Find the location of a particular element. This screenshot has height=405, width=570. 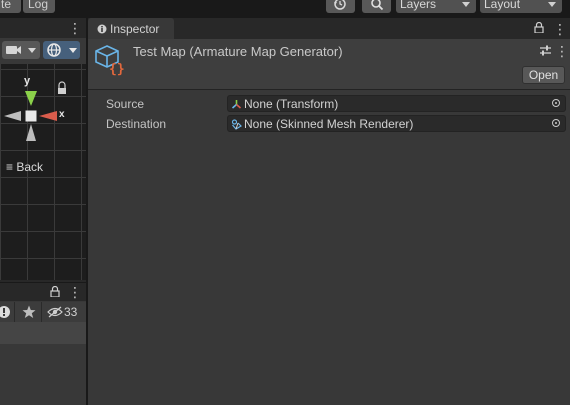

tab-inspector: Inspector is located at coordinates (131, 28).